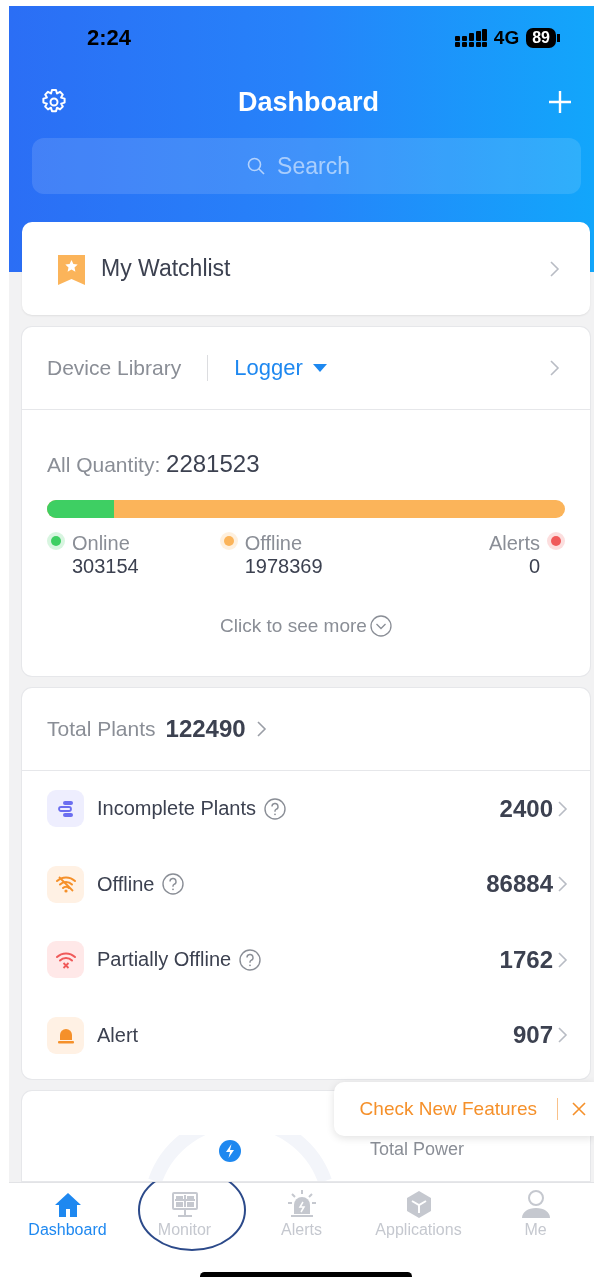 The image size is (594, 1277). I want to click on solar-panel-icon, so click(184, 1205).